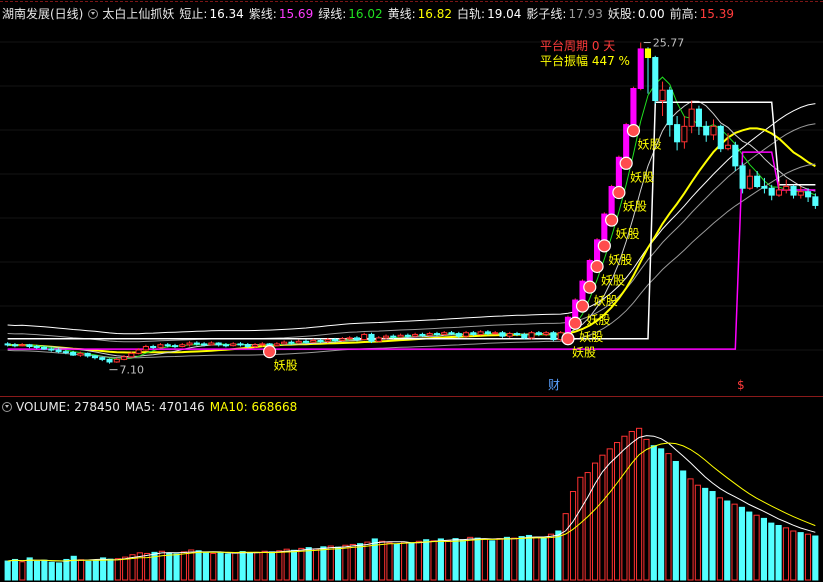  Describe the element at coordinates (211, 14) in the screenshot. I see `indicator-readout: 短止: 16.34` at that location.